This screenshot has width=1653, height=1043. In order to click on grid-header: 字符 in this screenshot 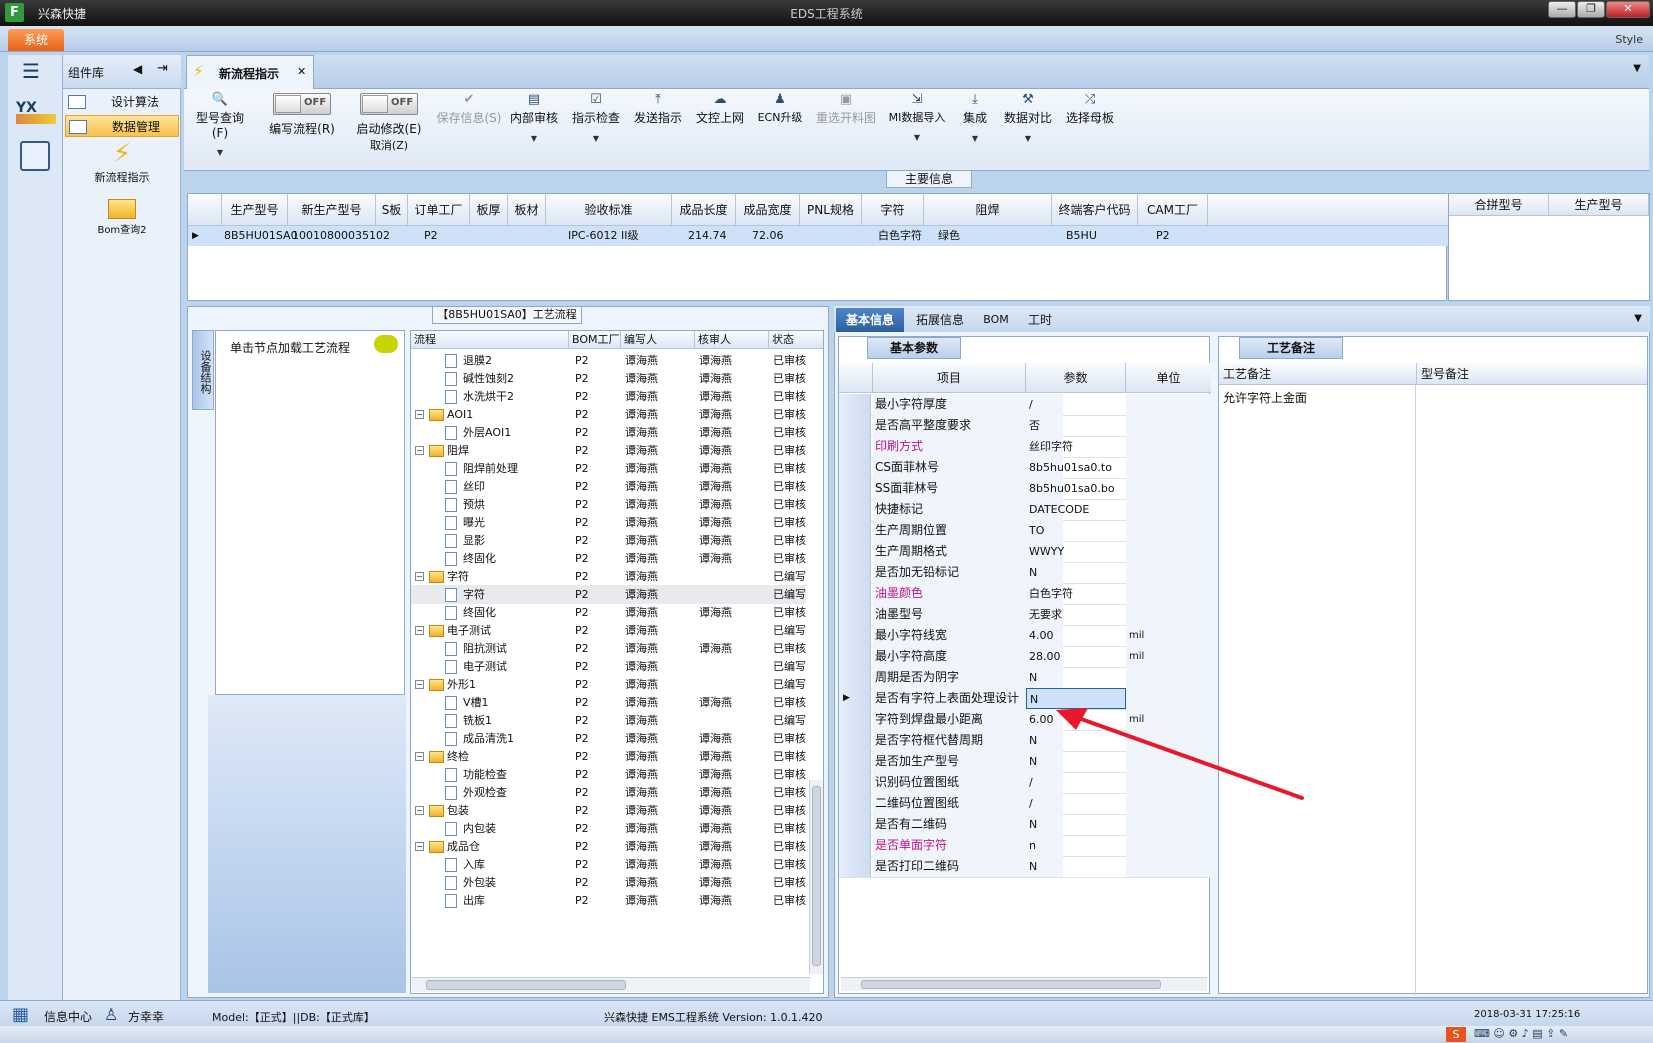, I will do `click(893, 210)`.